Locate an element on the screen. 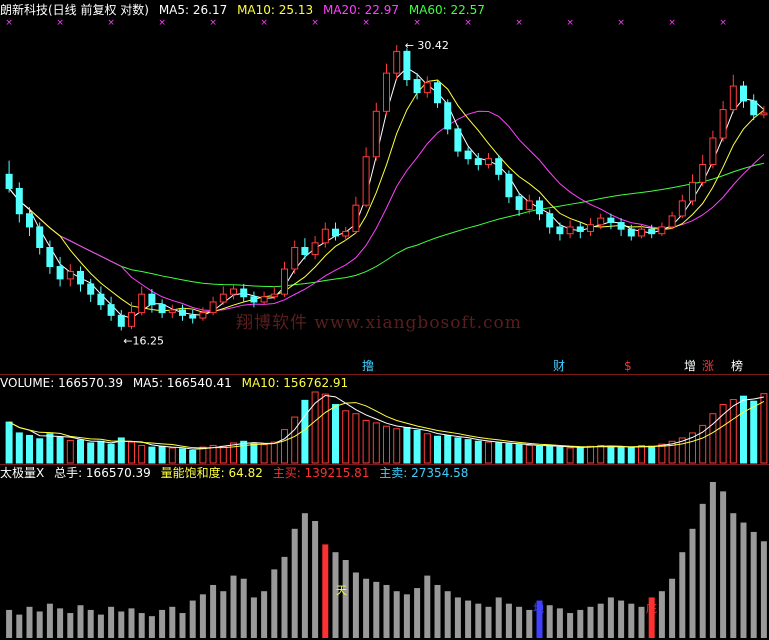  event-marker: $ is located at coordinates (628, 366).